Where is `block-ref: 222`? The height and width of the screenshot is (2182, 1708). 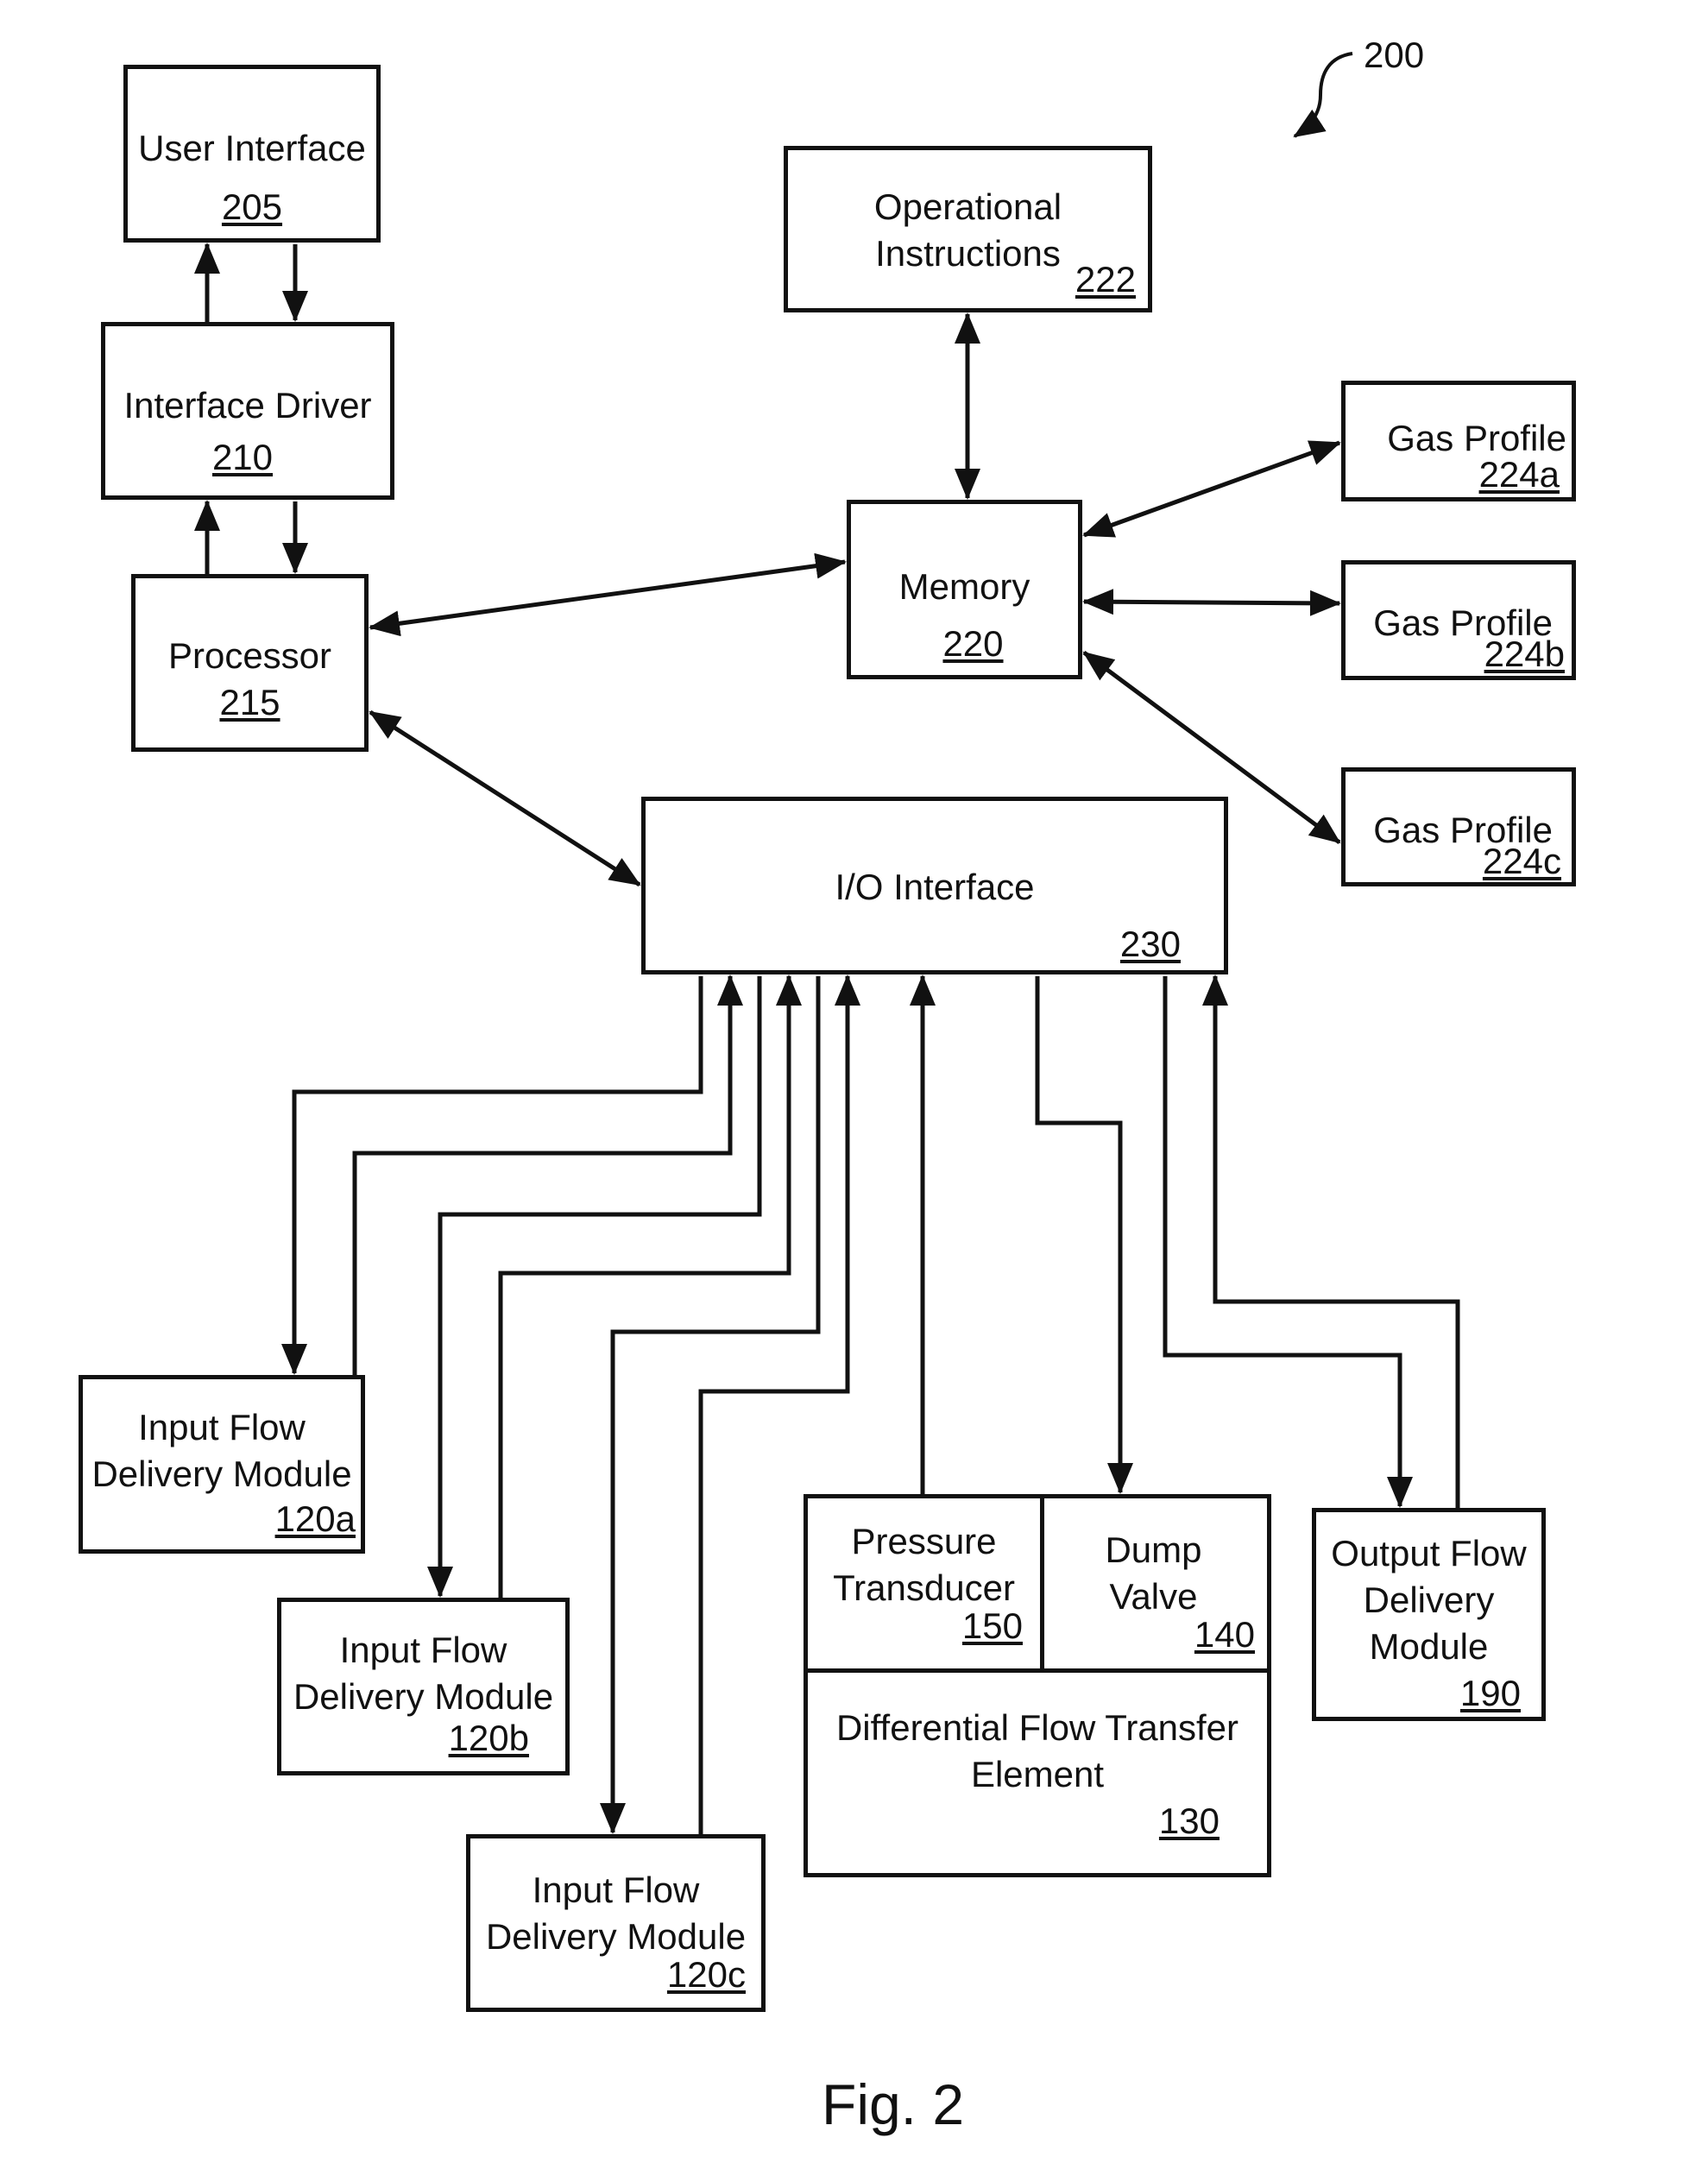
block-ref: 222 is located at coordinates (1105, 279).